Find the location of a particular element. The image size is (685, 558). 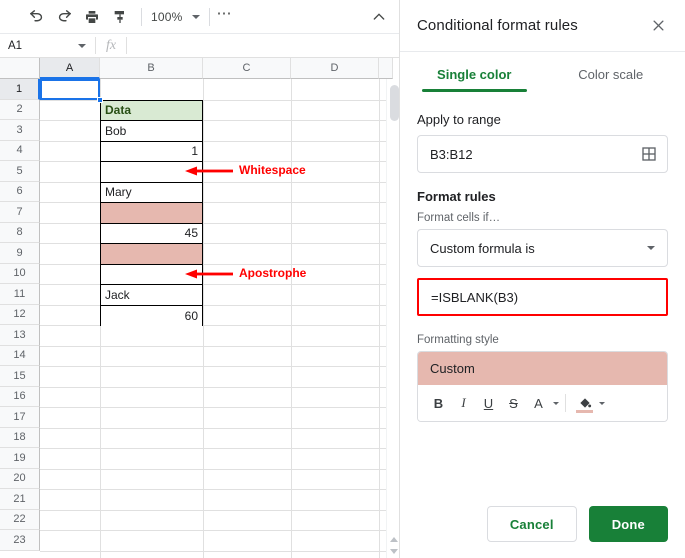

row-header-6: 6 is located at coordinates (20, 191).